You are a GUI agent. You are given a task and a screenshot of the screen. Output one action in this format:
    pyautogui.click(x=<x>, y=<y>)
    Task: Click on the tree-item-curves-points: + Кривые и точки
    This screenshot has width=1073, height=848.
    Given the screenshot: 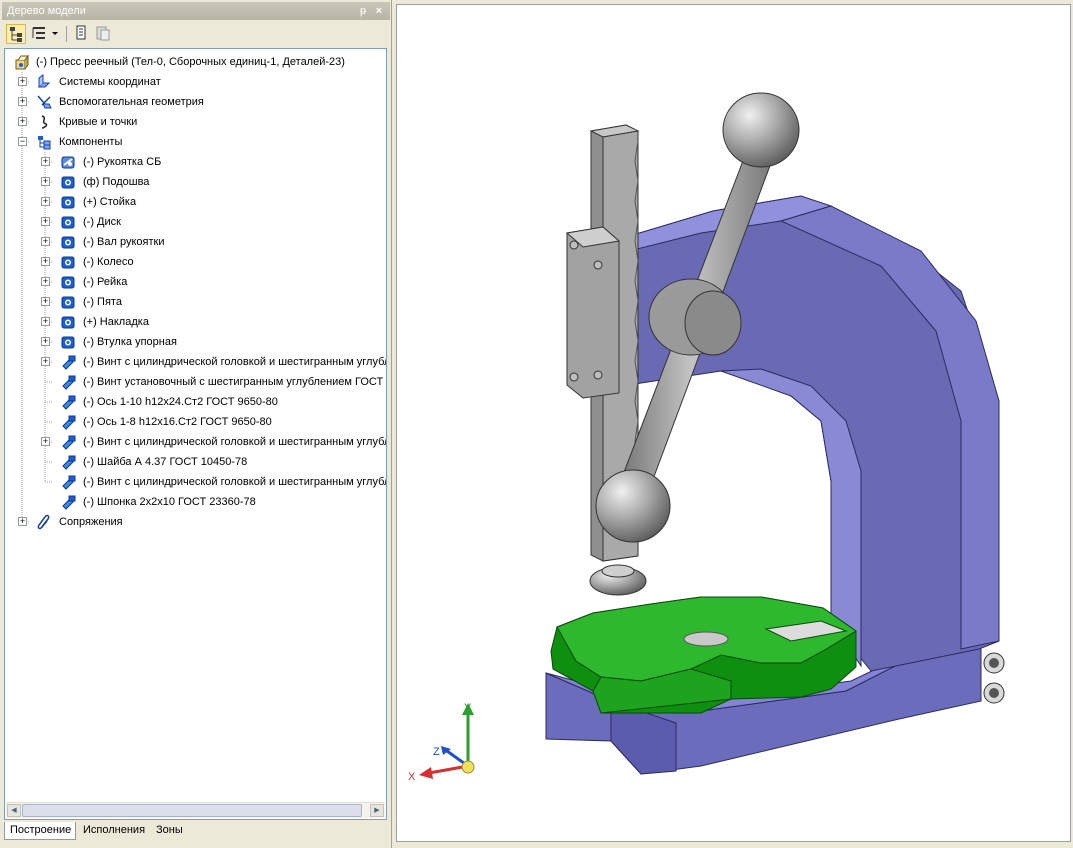 What is the action you would take?
    pyautogui.click(x=195, y=122)
    